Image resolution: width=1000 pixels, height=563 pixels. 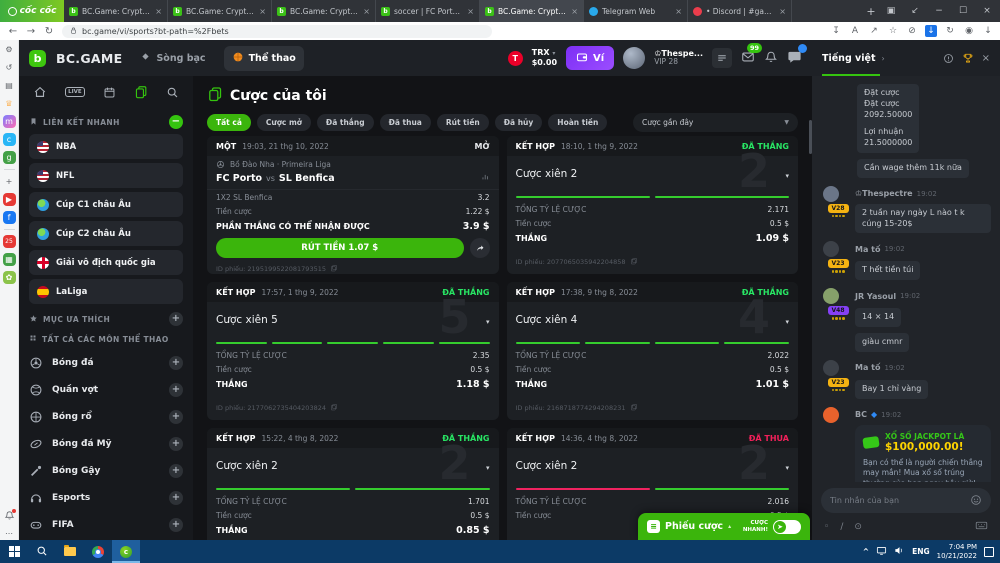 What do you see at coordinates (109, 92) in the screenshot?
I see `calendar-icon` at bounding box center [109, 92].